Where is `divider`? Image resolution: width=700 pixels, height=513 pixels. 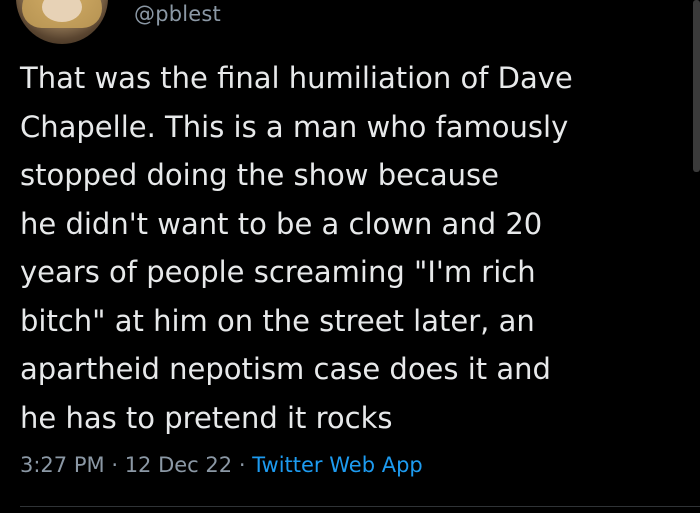 divider is located at coordinates (360, 506).